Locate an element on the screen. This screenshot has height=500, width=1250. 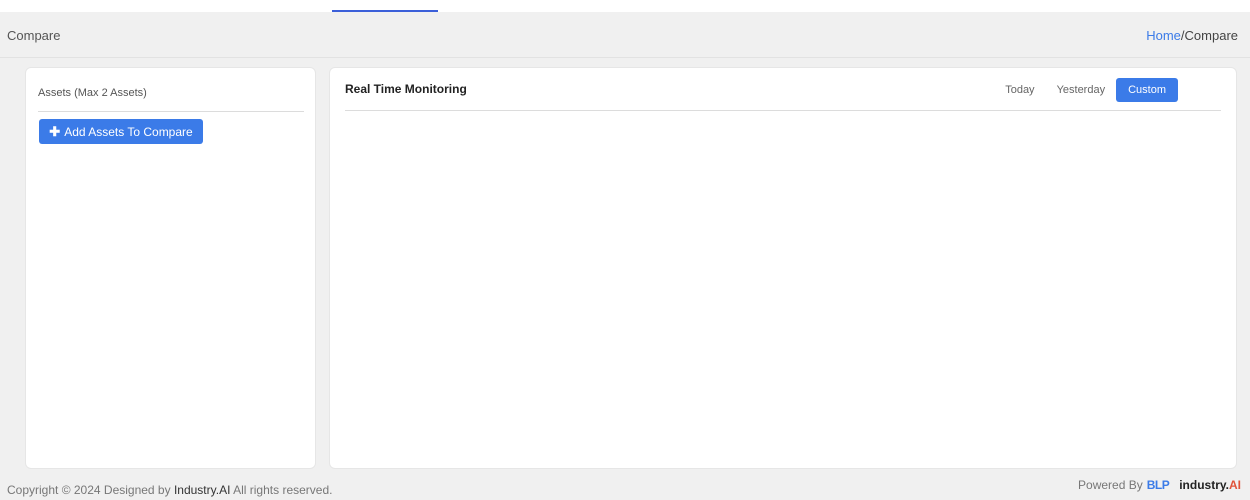
footer-brand-link: Industry.AI is located at coordinates (202, 490).